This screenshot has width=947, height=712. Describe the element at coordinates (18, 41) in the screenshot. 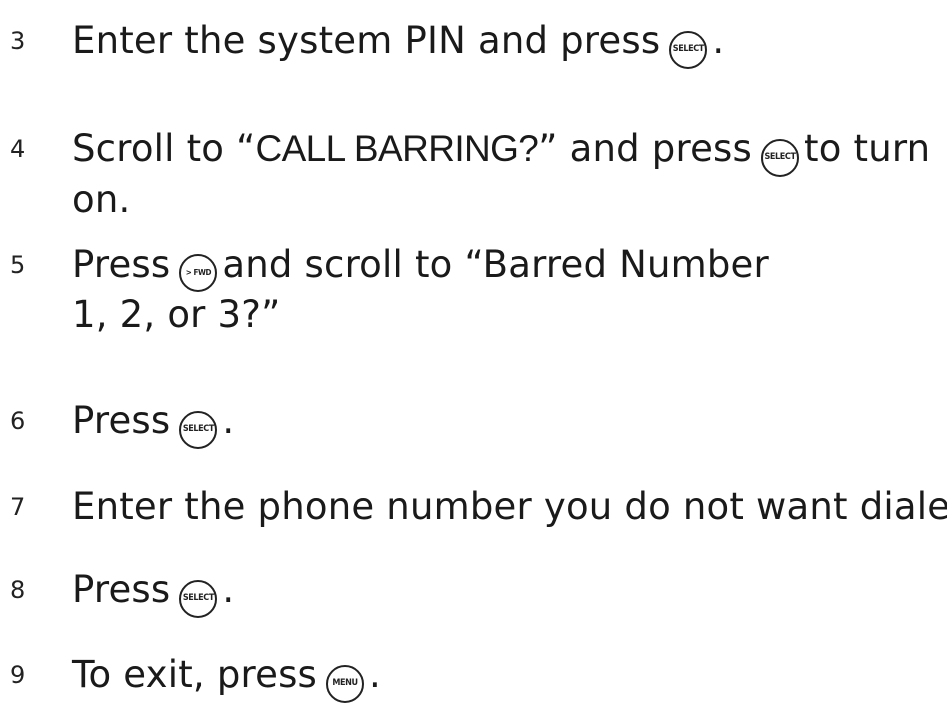

I see `step-number: 3` at that location.